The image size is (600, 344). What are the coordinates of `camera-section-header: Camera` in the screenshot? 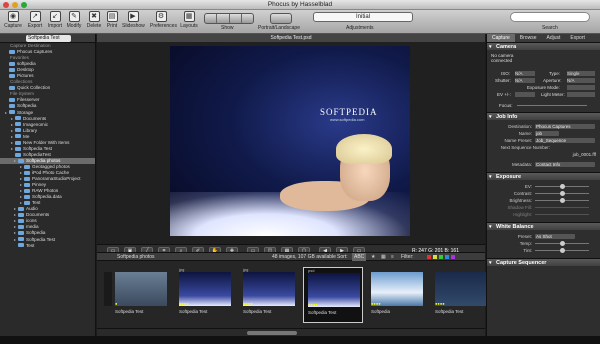 It's located at (543, 46).